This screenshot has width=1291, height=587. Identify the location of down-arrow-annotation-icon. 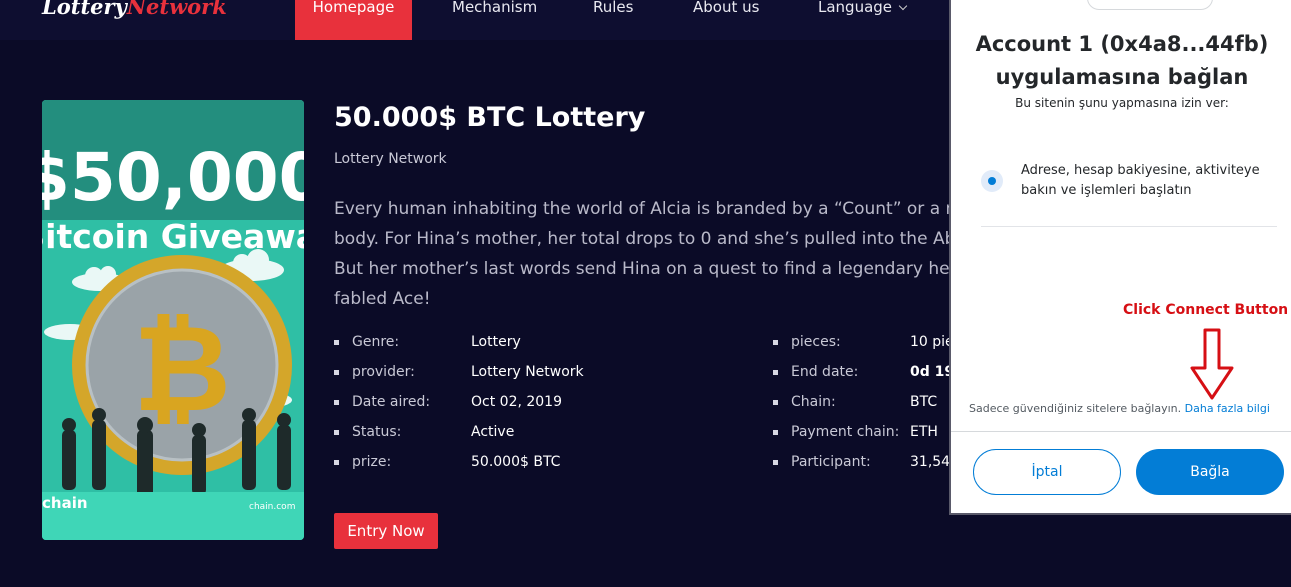
(1212, 364).